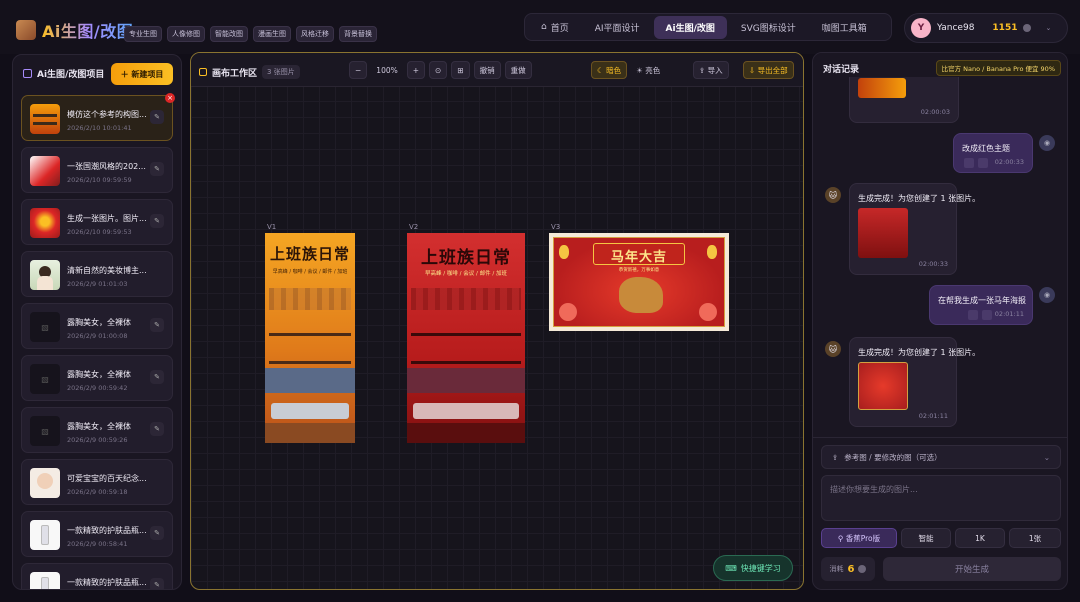 Image resolution: width=1080 pixels, height=602 pixels. Describe the element at coordinates (272, 34) in the screenshot. I see `feature-chip: 漫画生图` at that location.